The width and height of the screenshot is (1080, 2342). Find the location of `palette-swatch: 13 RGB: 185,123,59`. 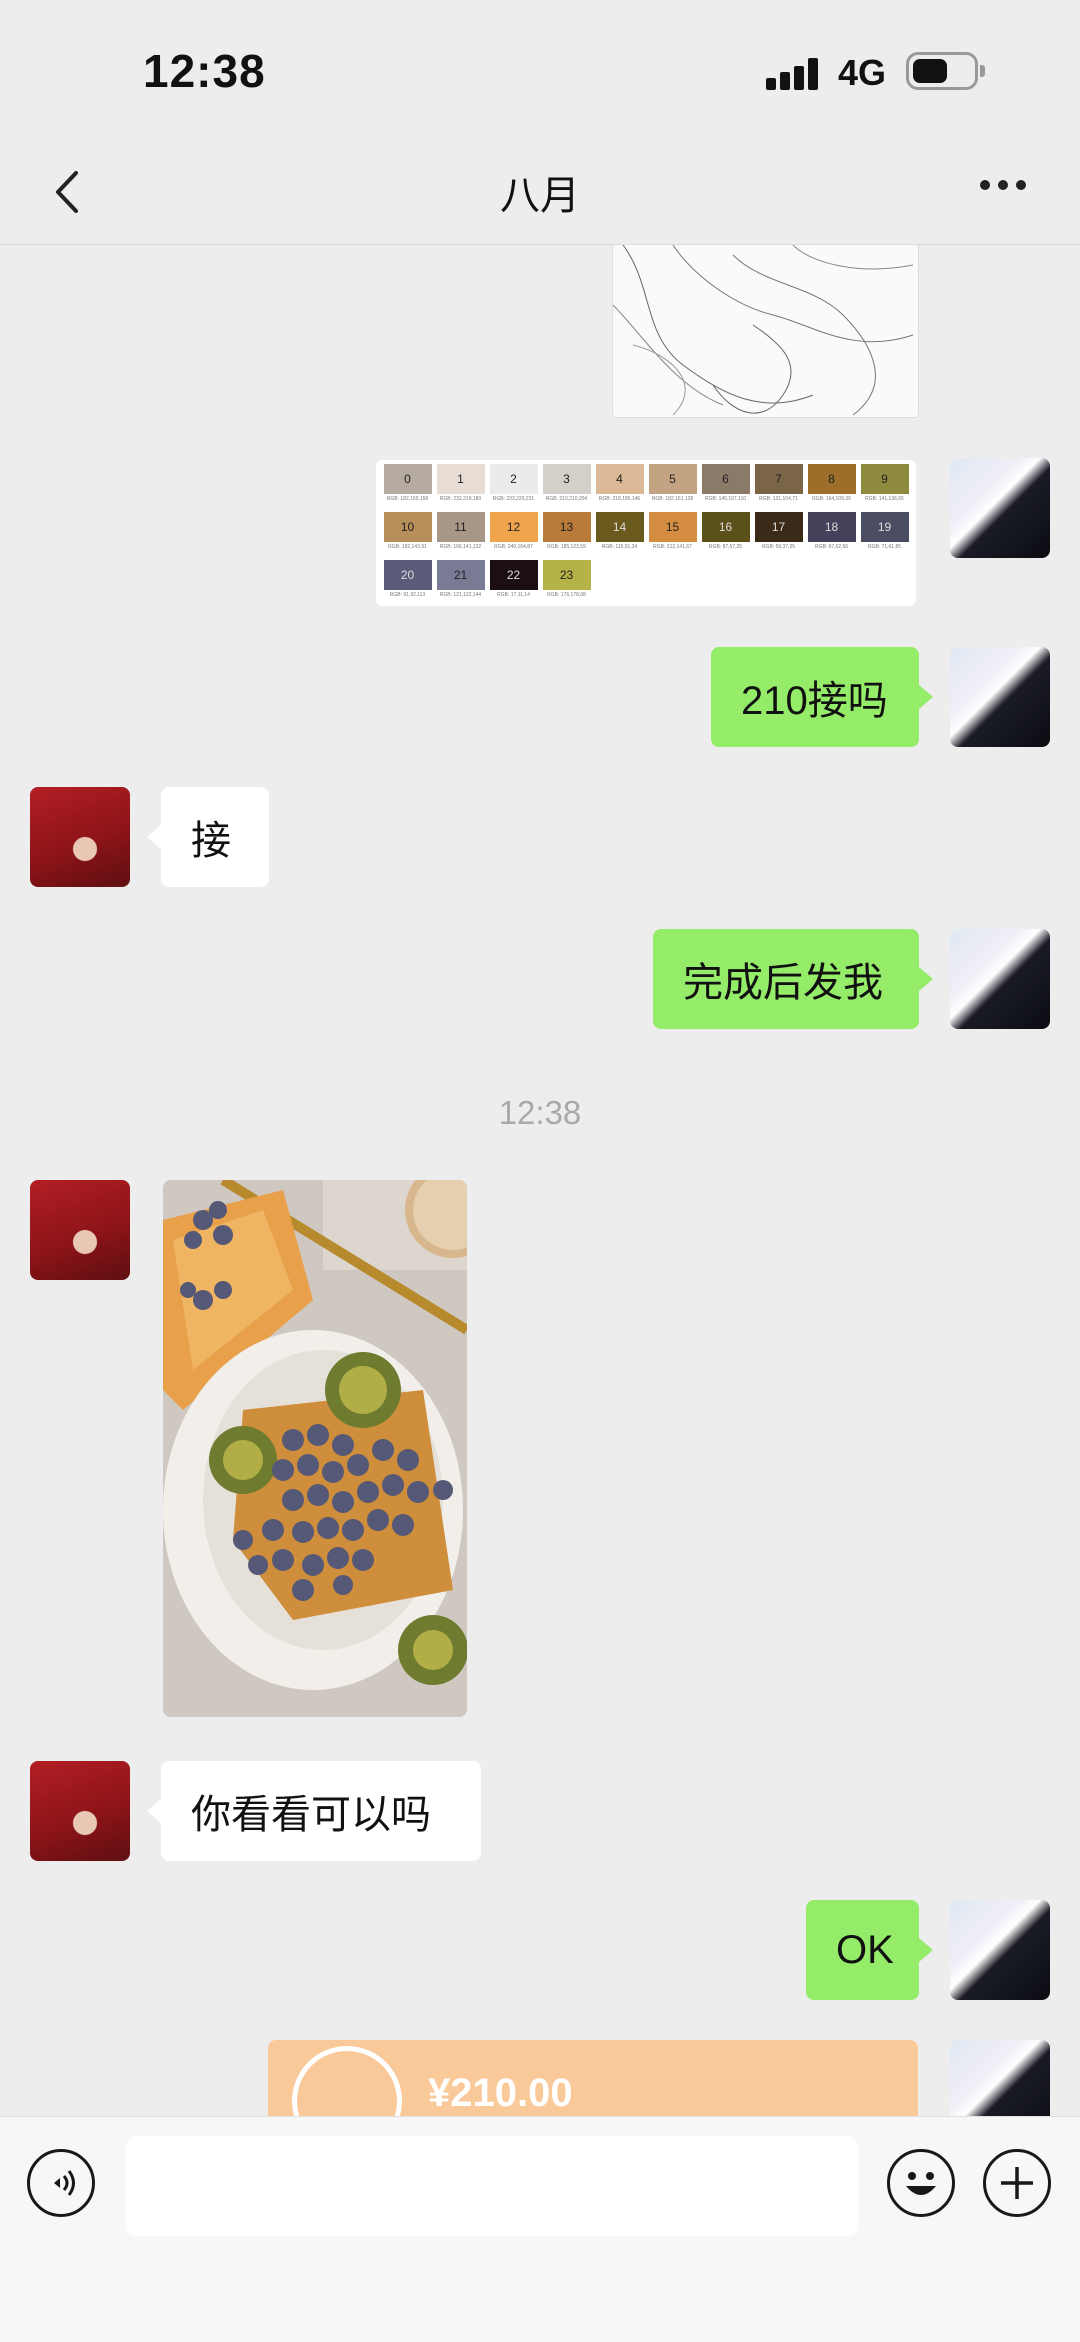

palette-swatch: 13 RGB: 185,123,59 is located at coordinates (566, 534).